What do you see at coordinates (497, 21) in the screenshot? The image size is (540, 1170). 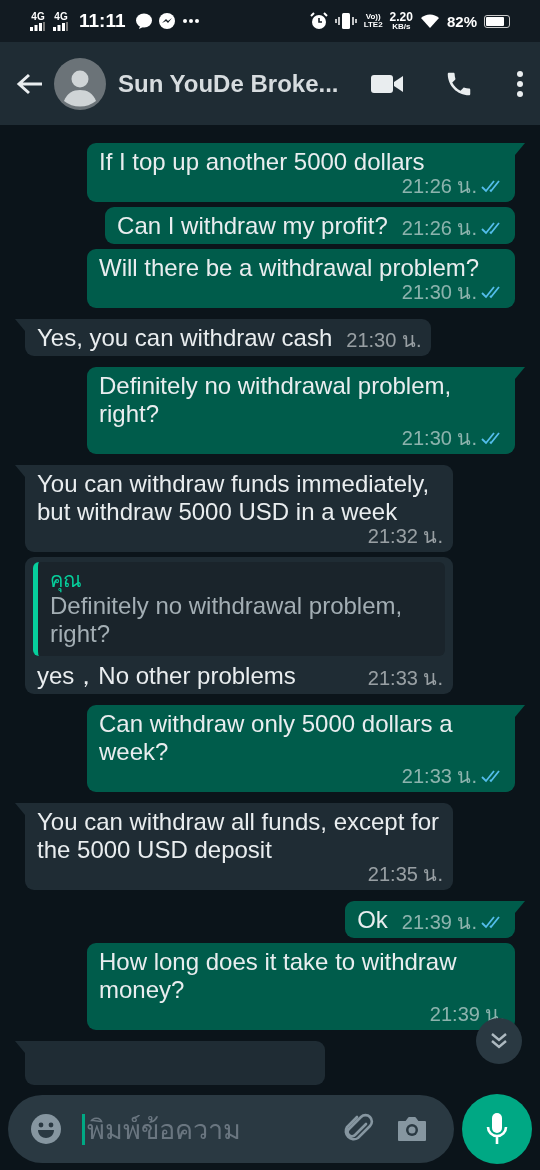 I see `battery-icon` at bounding box center [497, 21].